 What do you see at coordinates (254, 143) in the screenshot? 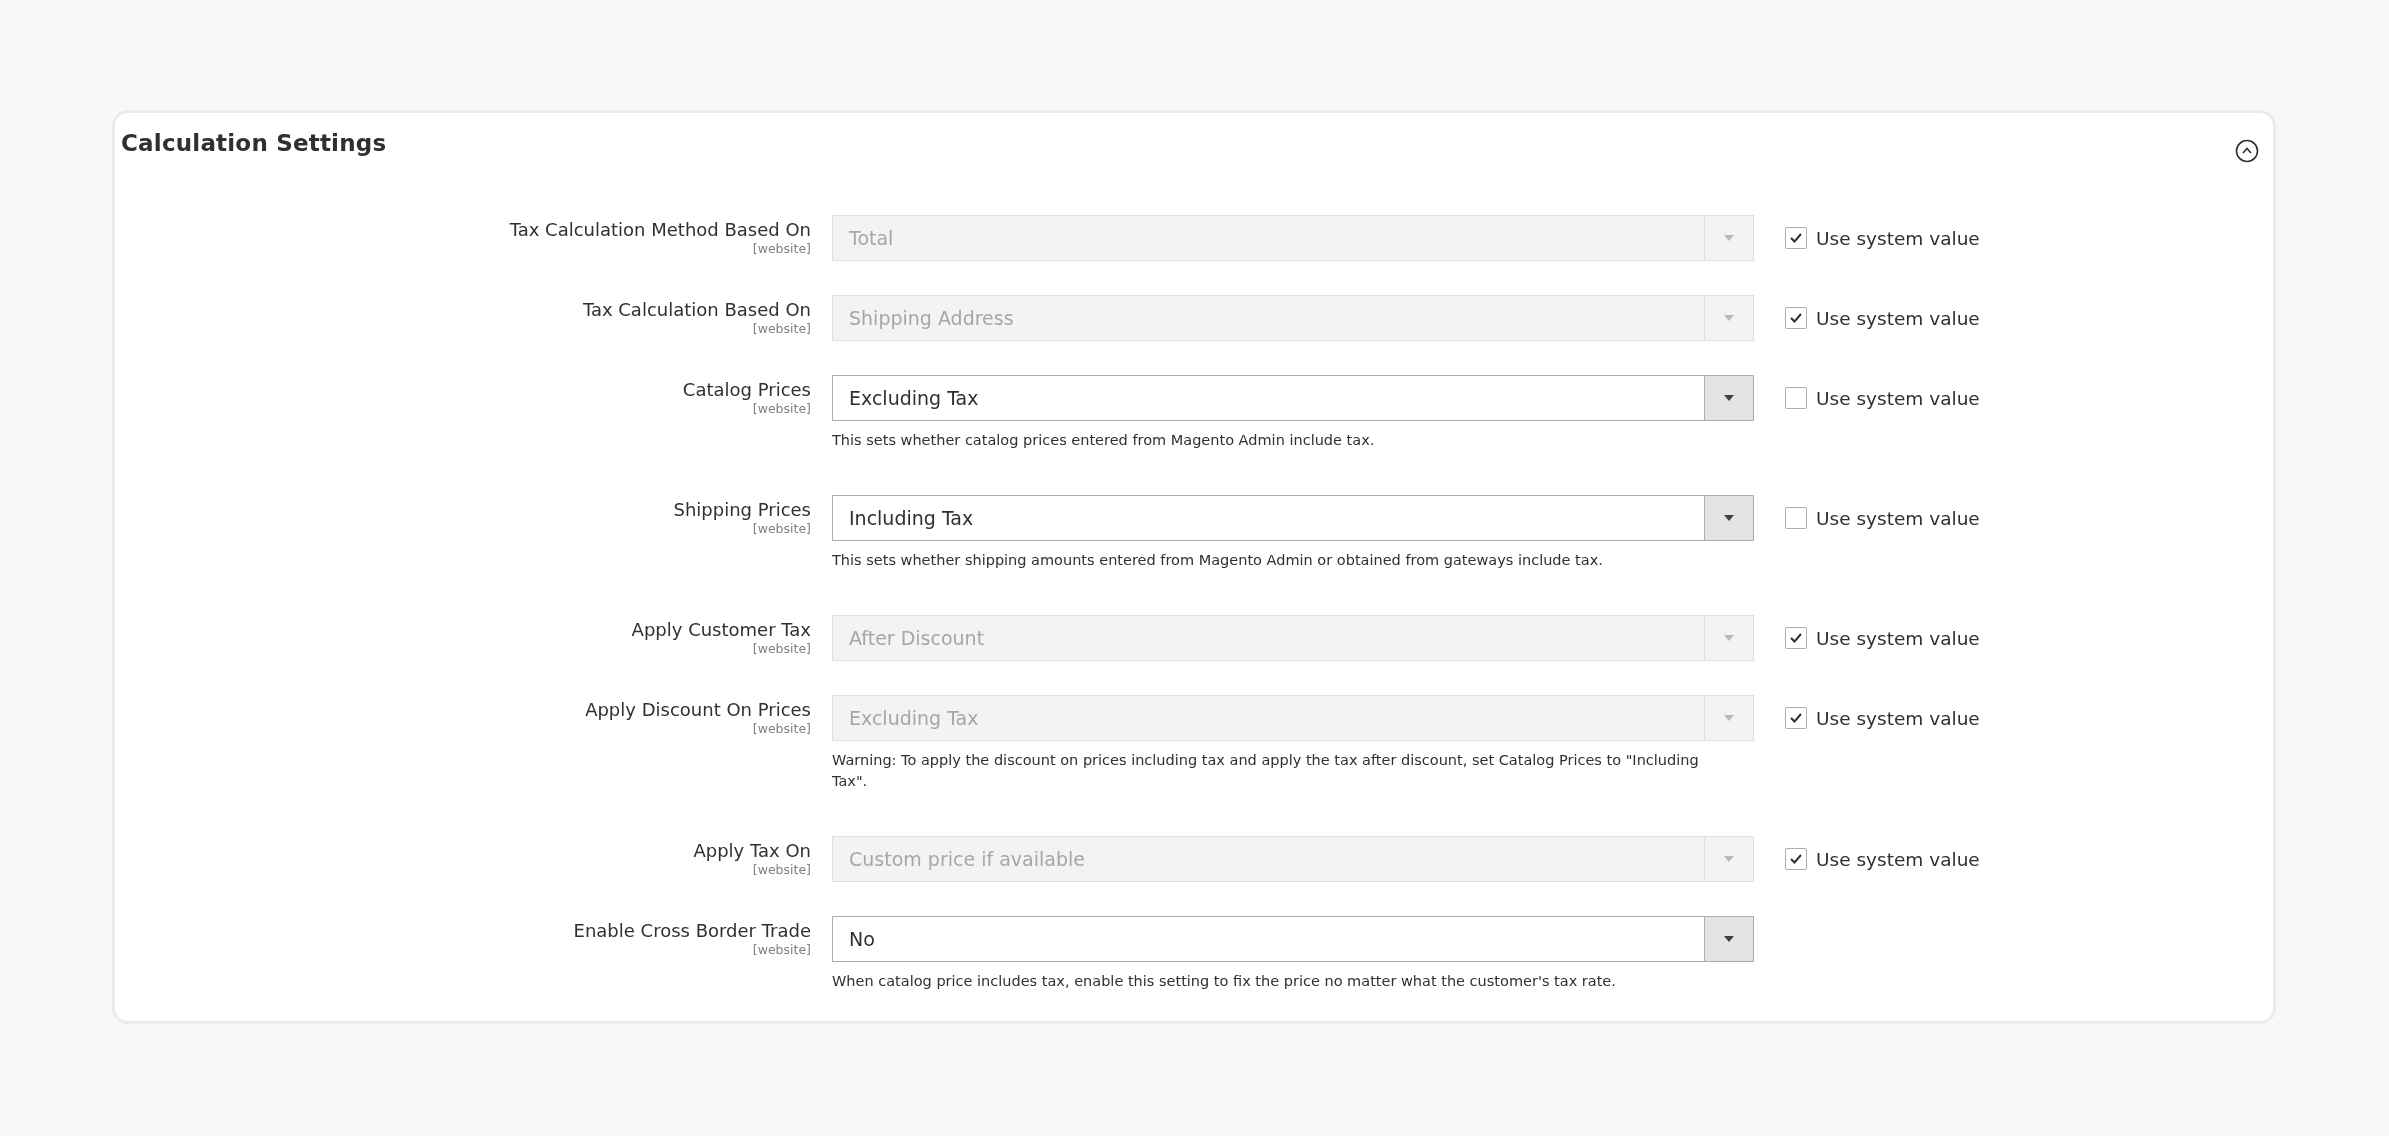
I see `section-title: Calculation Settings` at bounding box center [254, 143].